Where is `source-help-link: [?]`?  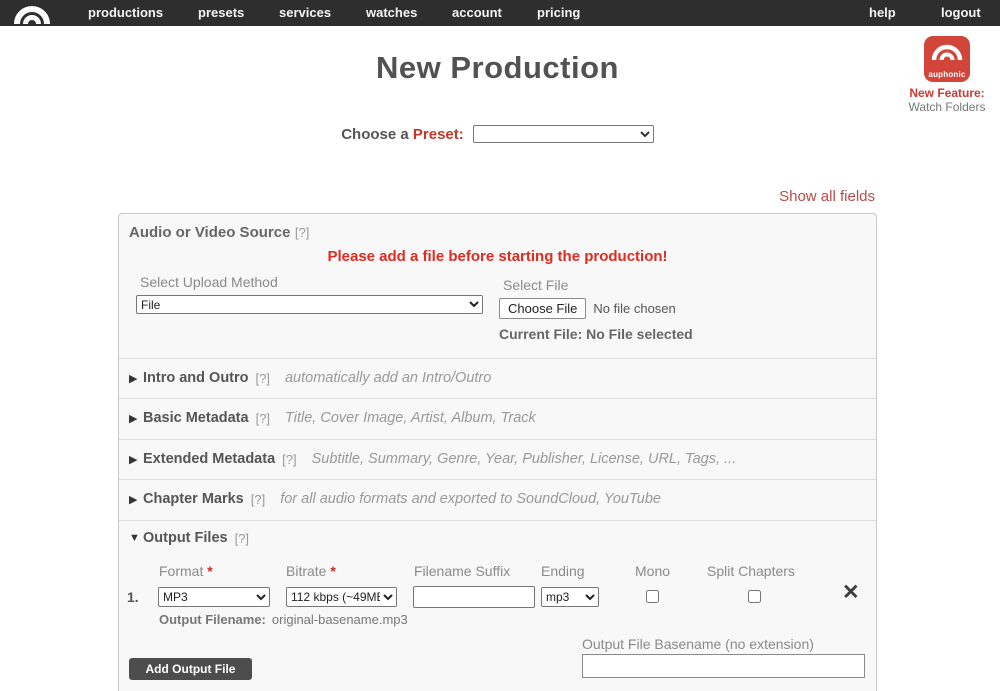 source-help-link: [?] is located at coordinates (302, 232).